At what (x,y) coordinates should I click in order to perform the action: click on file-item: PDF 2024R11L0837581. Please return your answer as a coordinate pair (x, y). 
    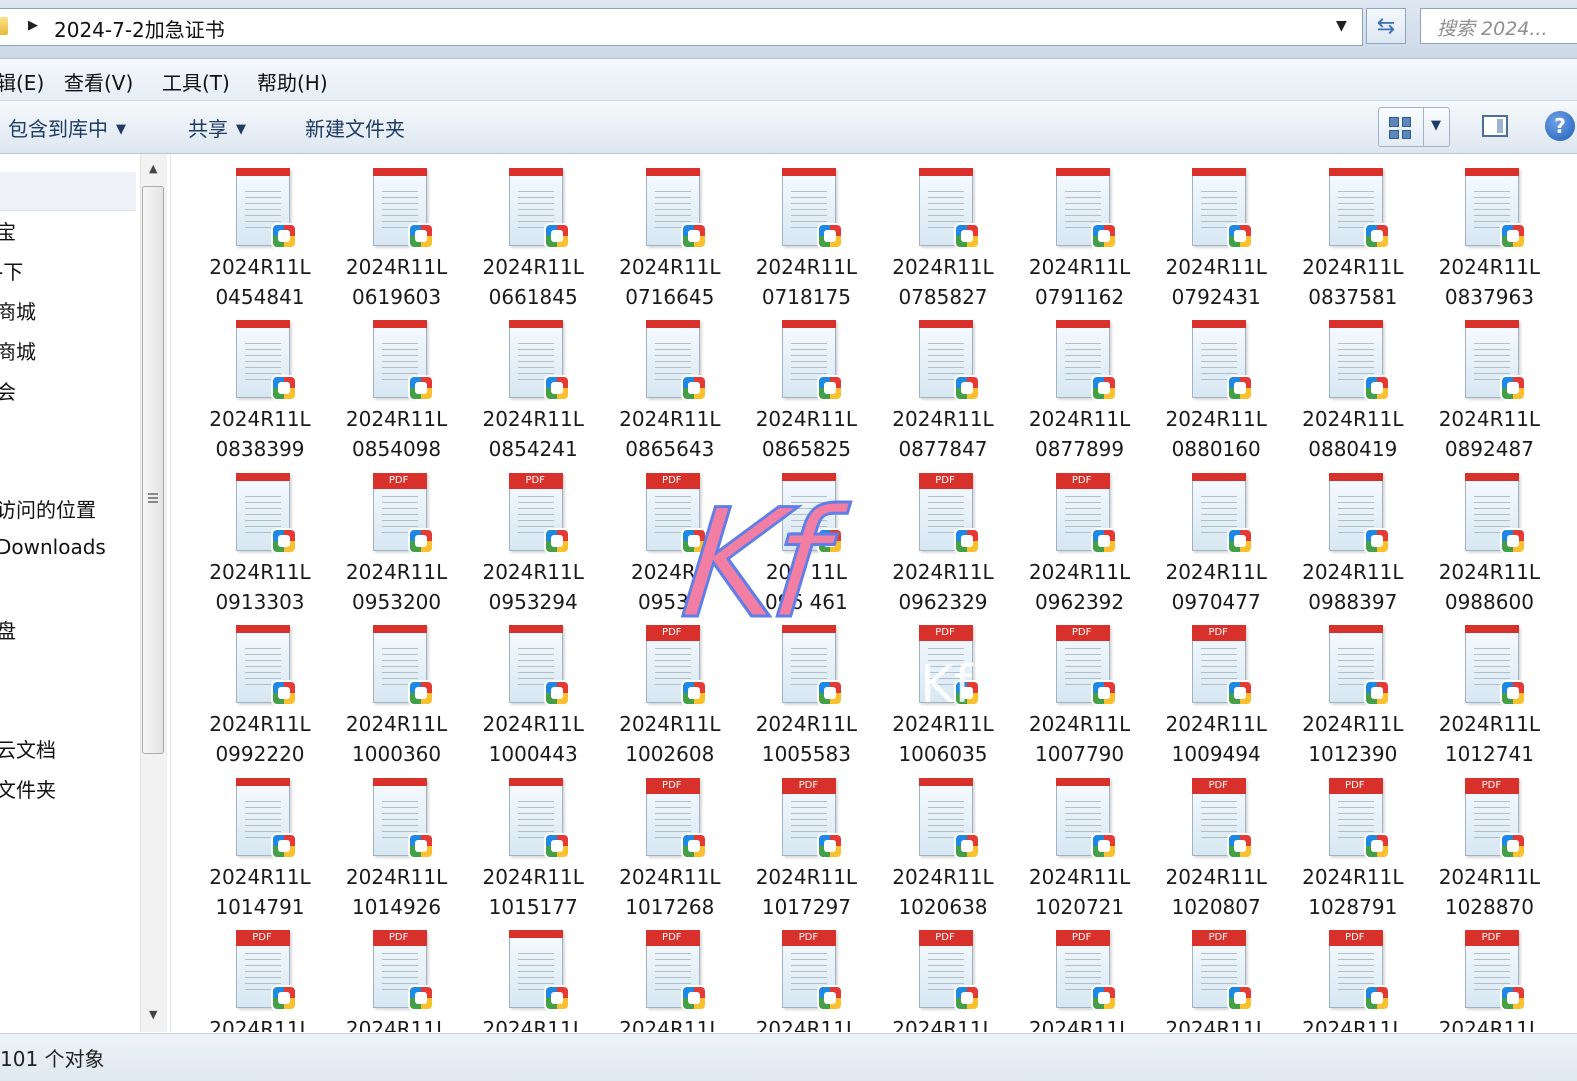
    Looking at the image, I should click on (1353, 231).